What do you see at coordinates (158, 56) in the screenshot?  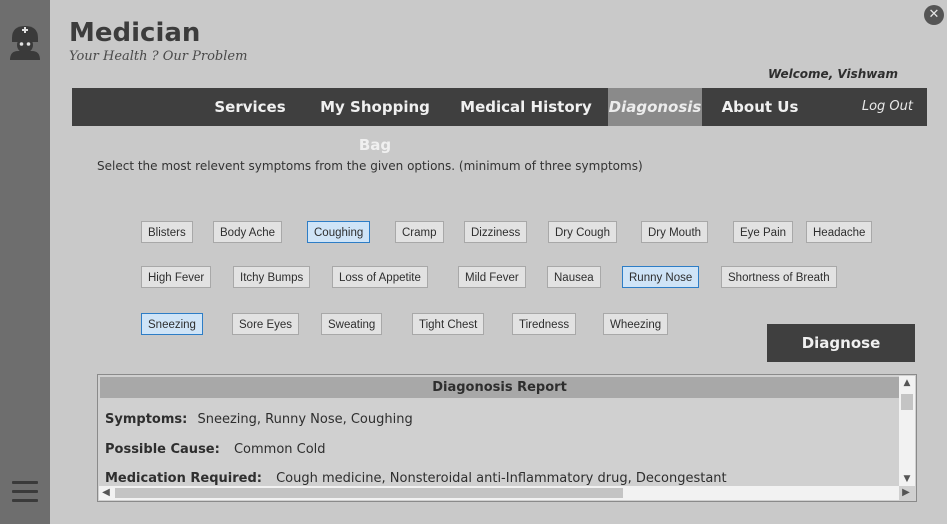 I see `app-tagline: Your Health ? Our Problem` at bounding box center [158, 56].